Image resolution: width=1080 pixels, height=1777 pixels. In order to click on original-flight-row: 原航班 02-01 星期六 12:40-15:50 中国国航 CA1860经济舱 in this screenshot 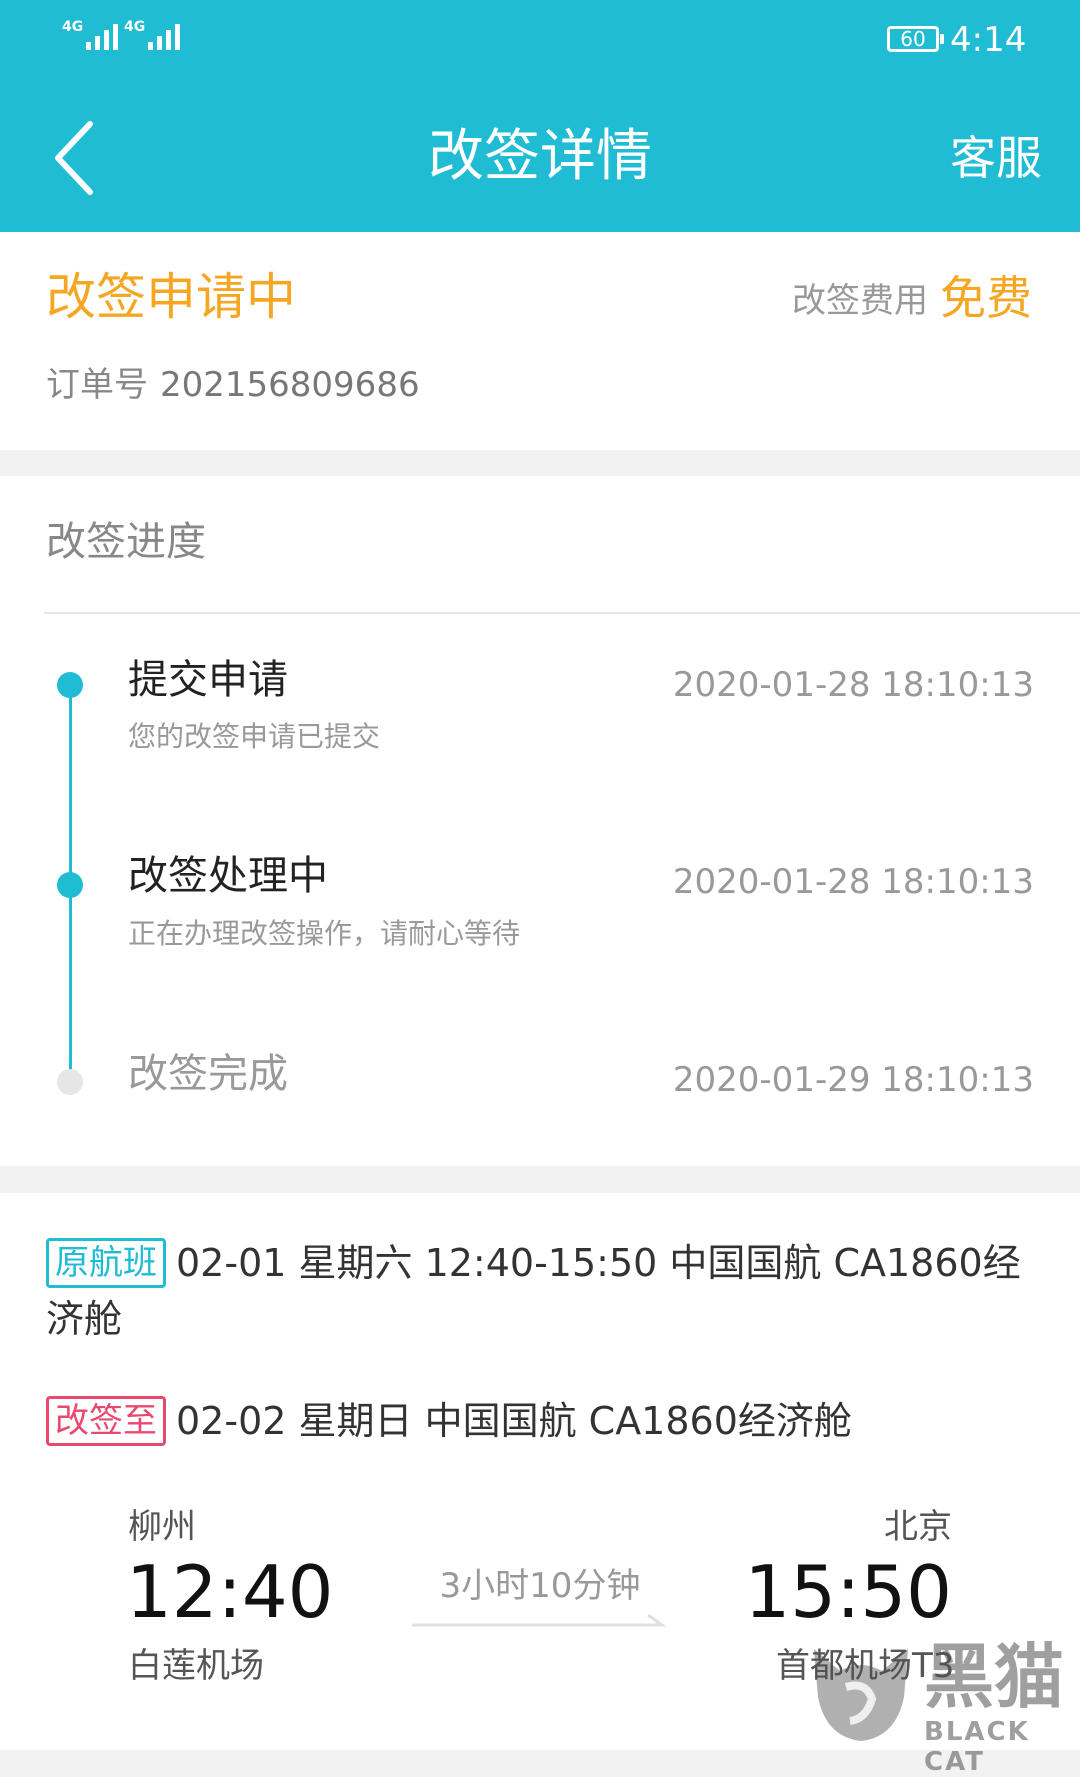, I will do `click(541, 1291)`.